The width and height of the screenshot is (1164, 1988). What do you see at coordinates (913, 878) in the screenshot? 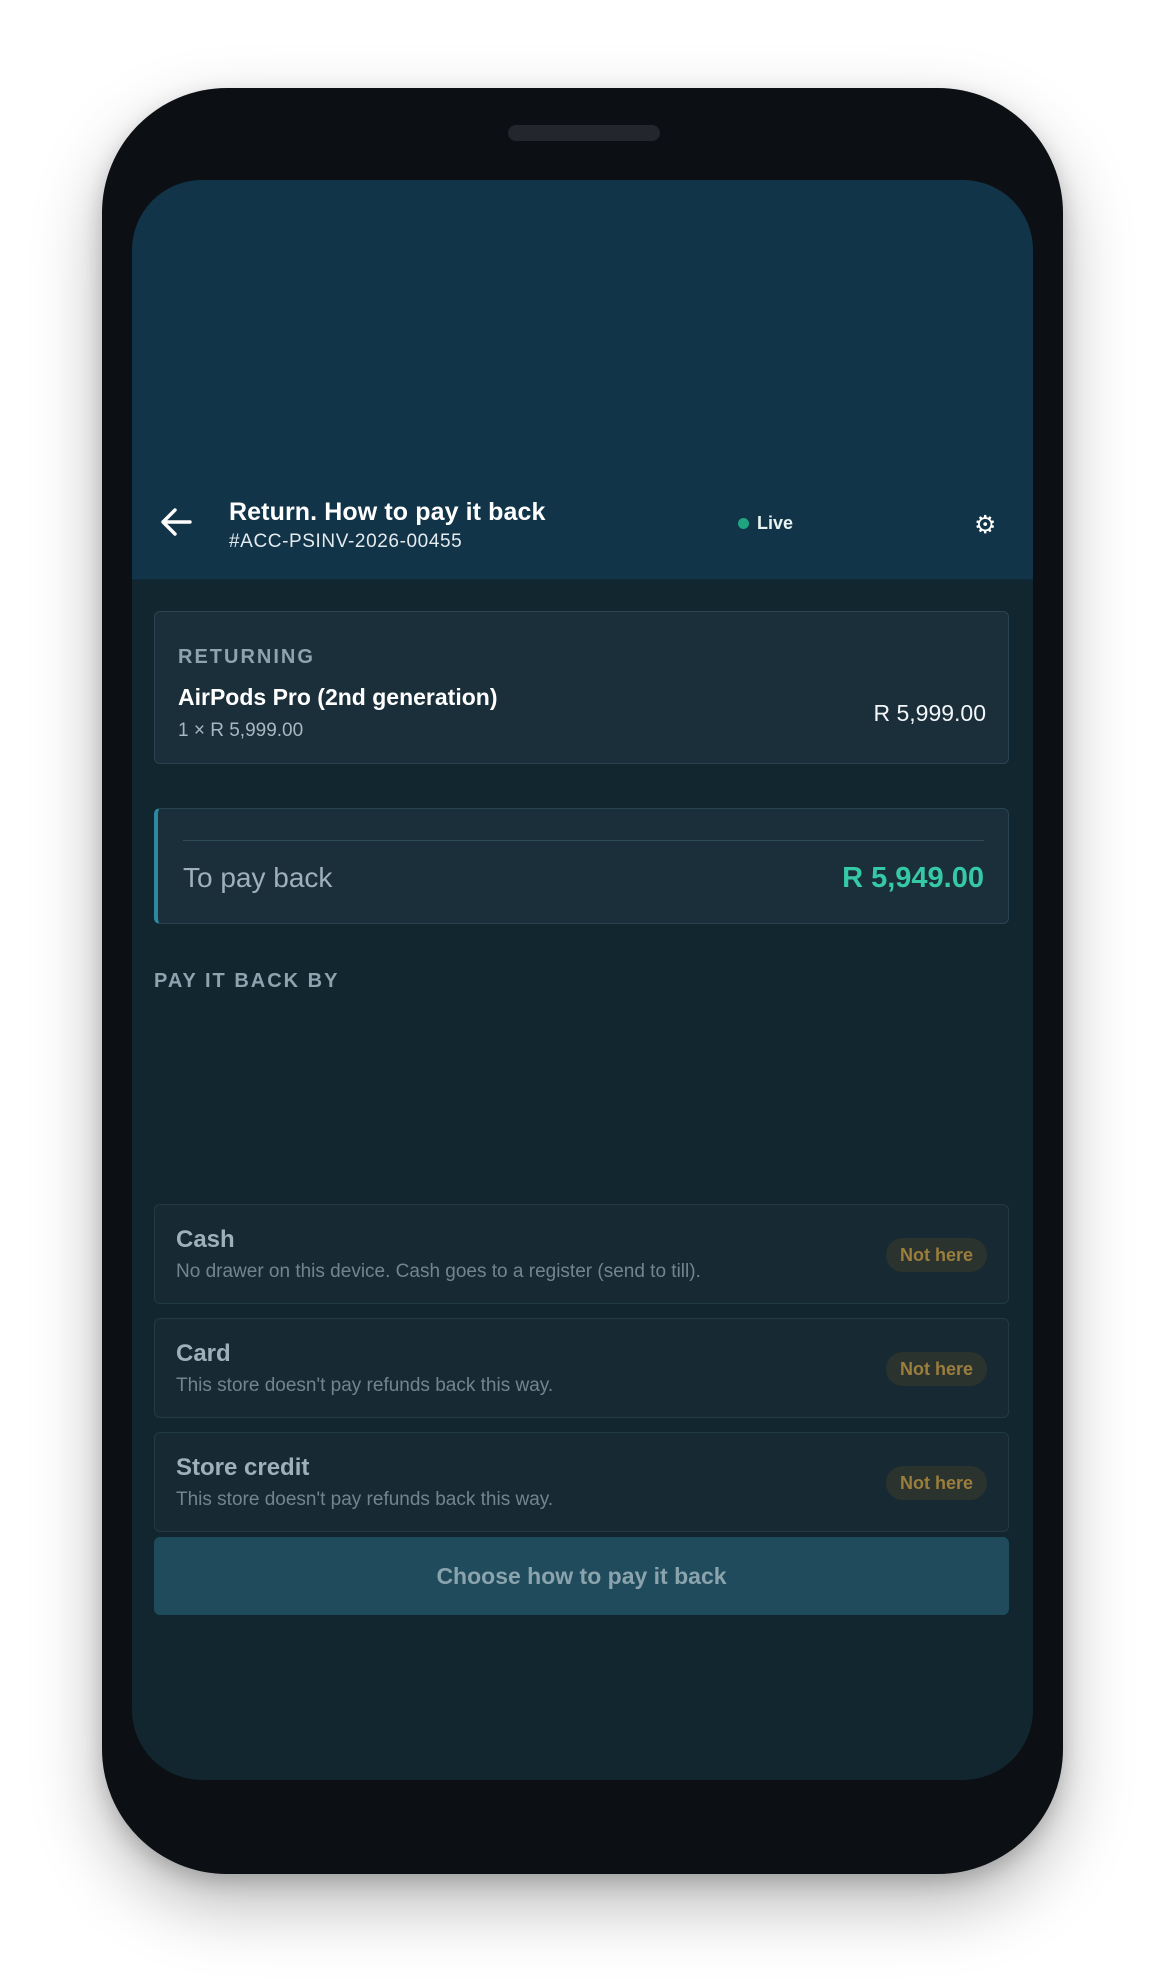
I see `pay-back-amount: R 5,949.00` at bounding box center [913, 878].